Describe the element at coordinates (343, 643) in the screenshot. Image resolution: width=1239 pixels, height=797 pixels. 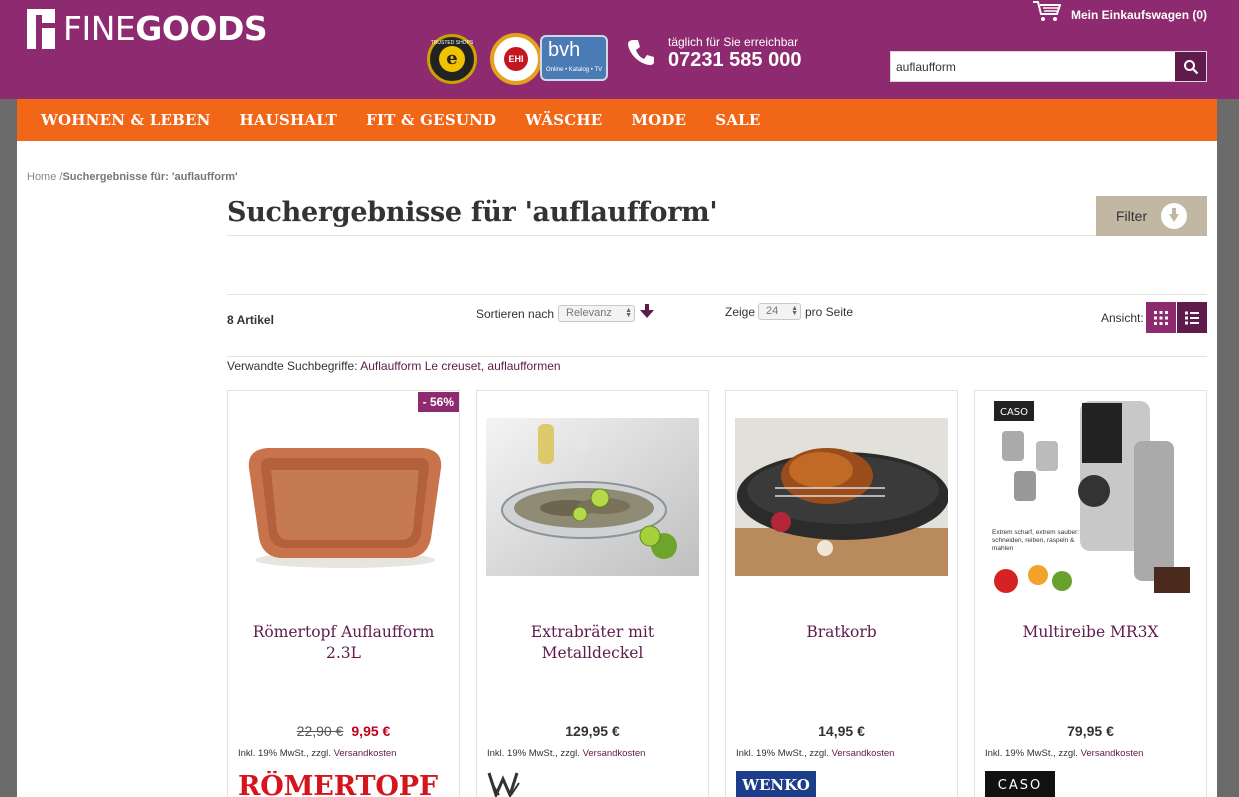
I see `product-name: Römertopf Auflaufform 2.3L` at that location.